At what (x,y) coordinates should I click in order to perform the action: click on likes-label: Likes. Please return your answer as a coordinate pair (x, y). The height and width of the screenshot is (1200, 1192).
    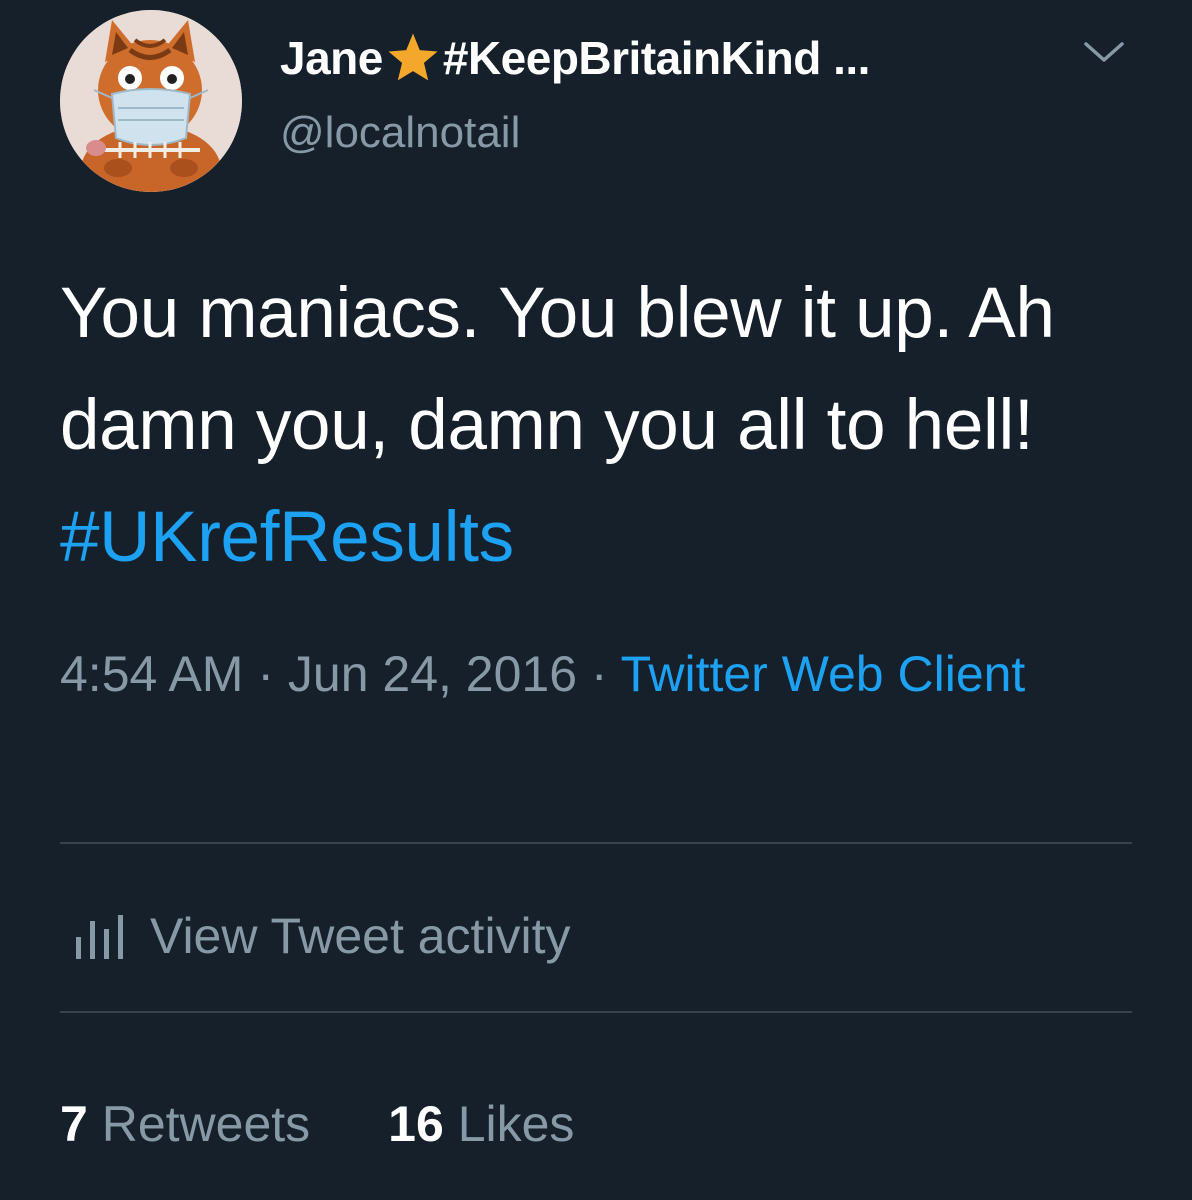
    Looking at the image, I should click on (516, 1124).